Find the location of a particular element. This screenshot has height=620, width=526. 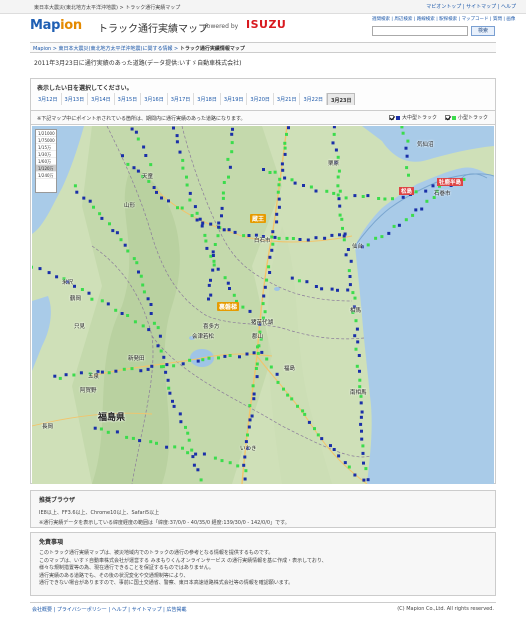

date-tab: 3月18日 is located at coordinates (207, 99).